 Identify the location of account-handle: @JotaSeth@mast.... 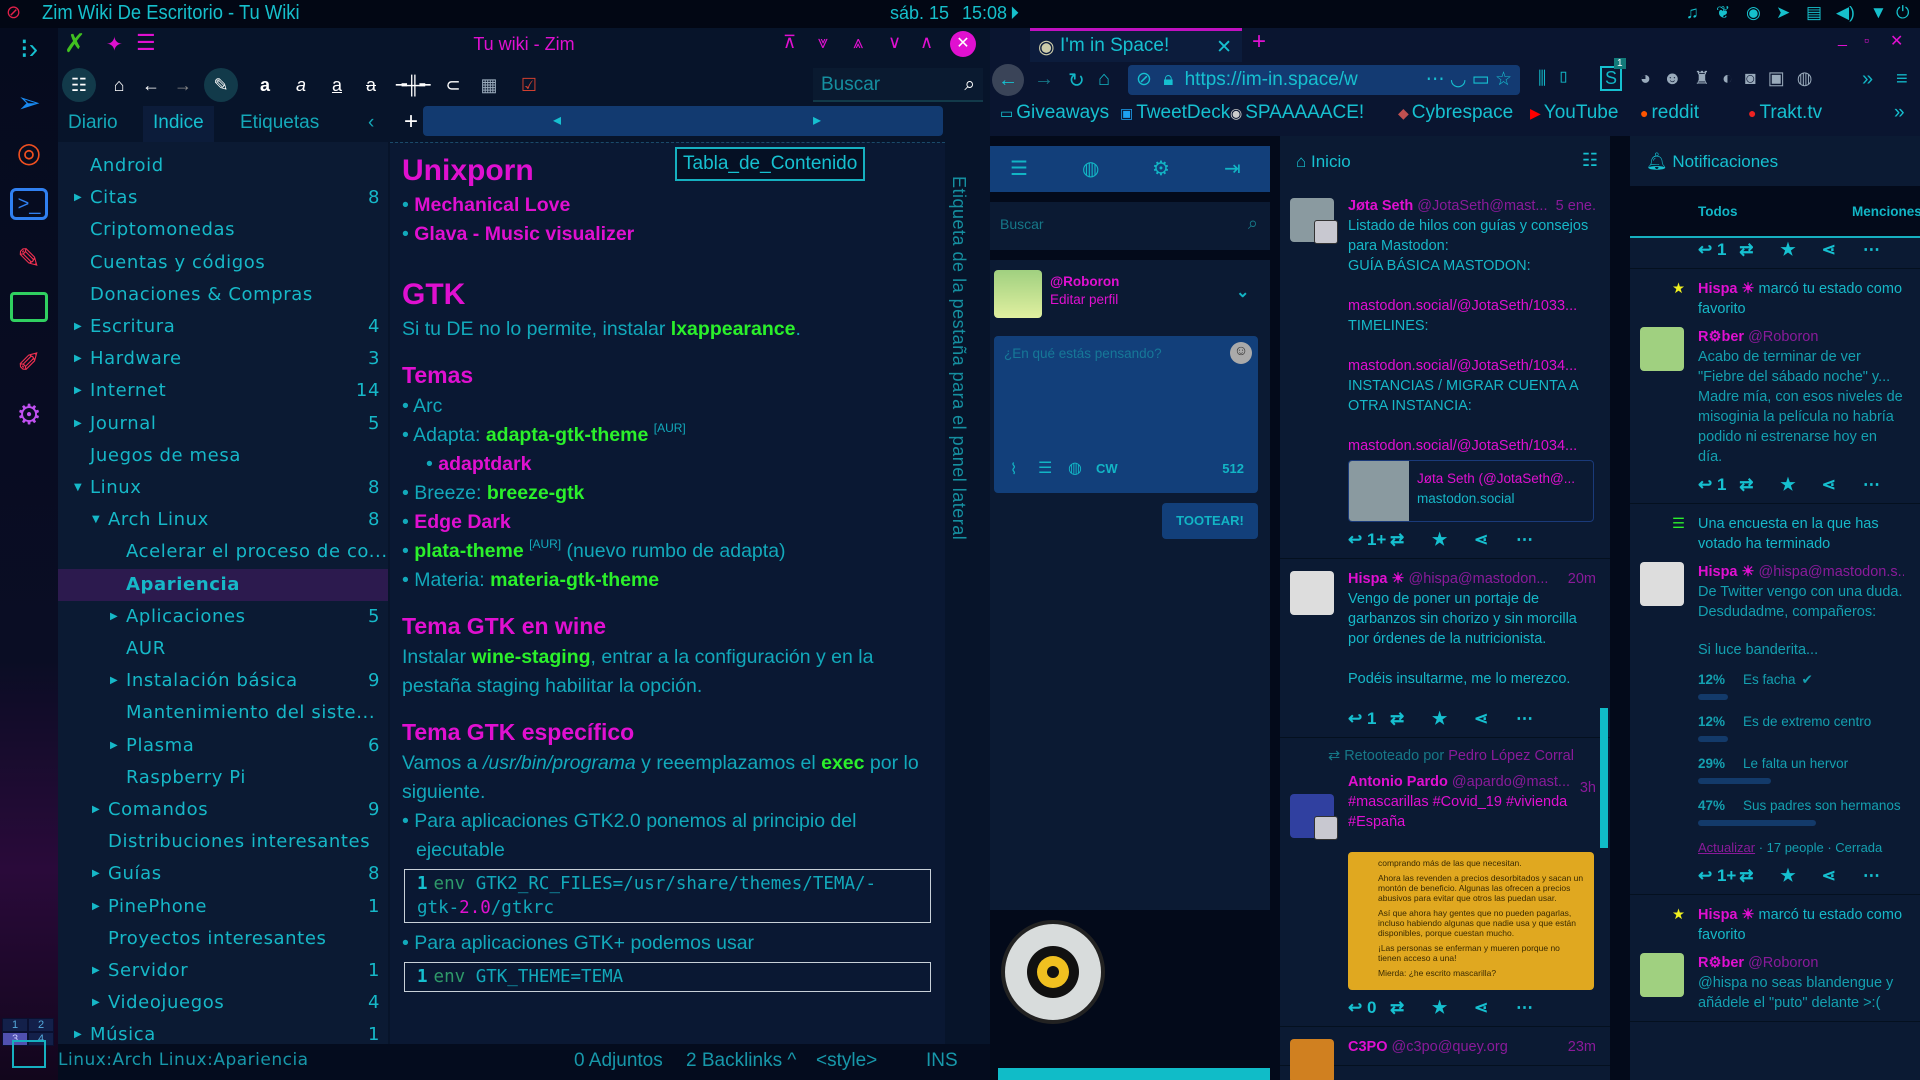
(1482, 206).